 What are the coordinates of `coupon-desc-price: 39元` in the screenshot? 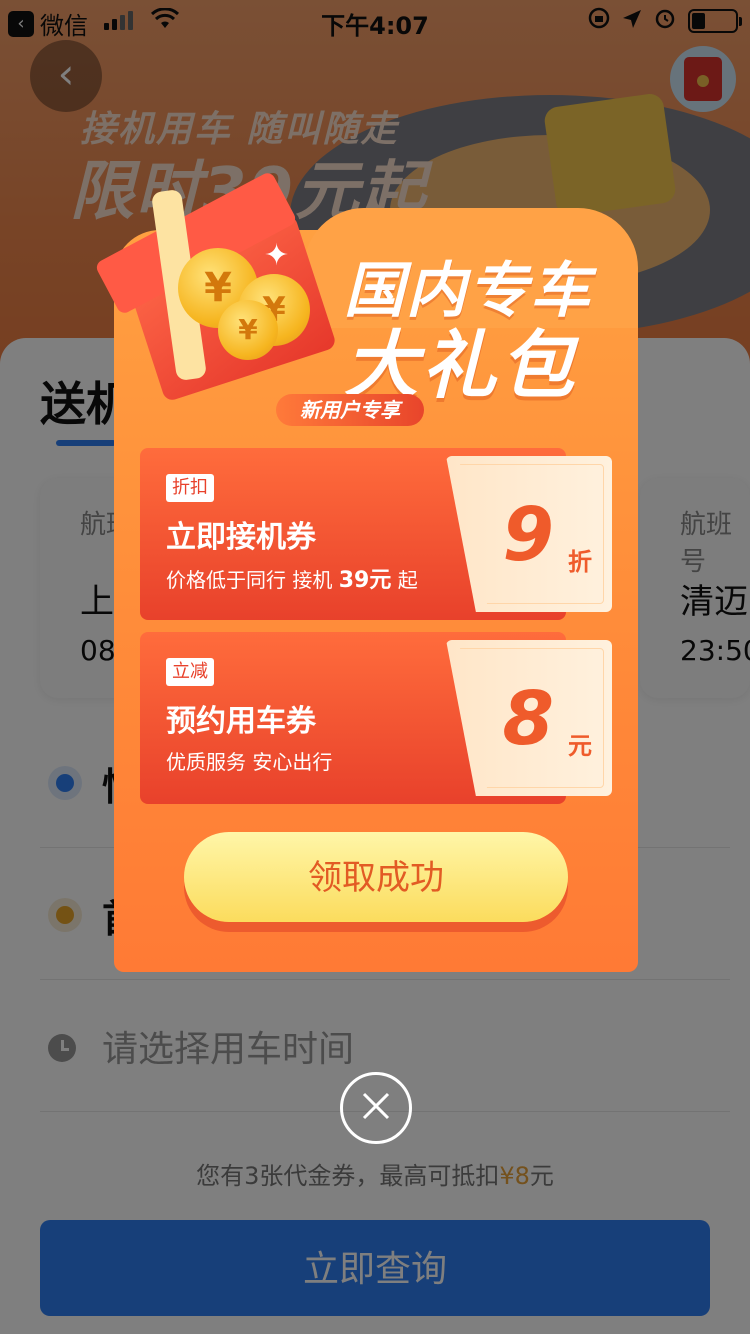 It's located at (365, 580).